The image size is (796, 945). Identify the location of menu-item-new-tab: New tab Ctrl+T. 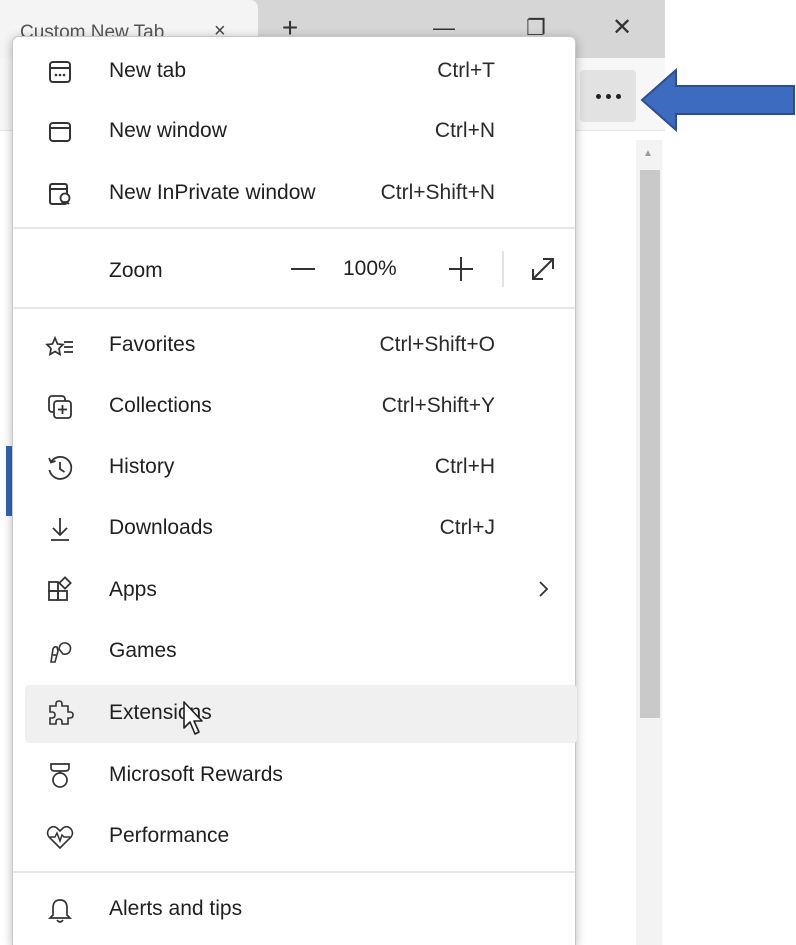
(301, 72).